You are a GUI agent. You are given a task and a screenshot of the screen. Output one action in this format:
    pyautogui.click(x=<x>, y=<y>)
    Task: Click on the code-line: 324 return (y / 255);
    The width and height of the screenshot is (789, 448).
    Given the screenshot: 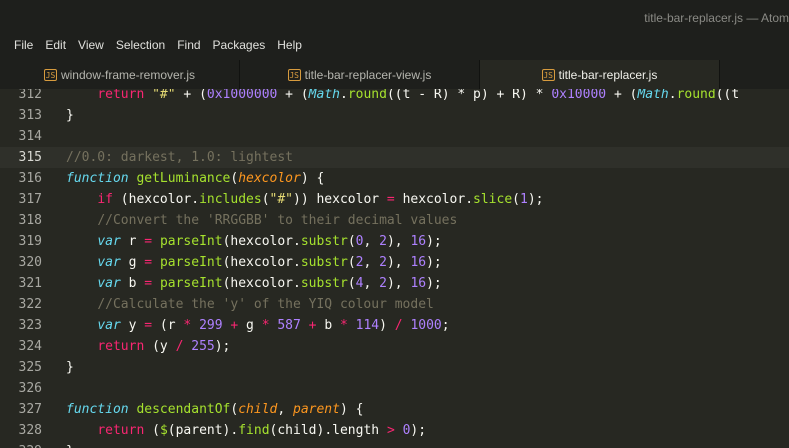 What is the action you would take?
    pyautogui.click(x=394, y=346)
    